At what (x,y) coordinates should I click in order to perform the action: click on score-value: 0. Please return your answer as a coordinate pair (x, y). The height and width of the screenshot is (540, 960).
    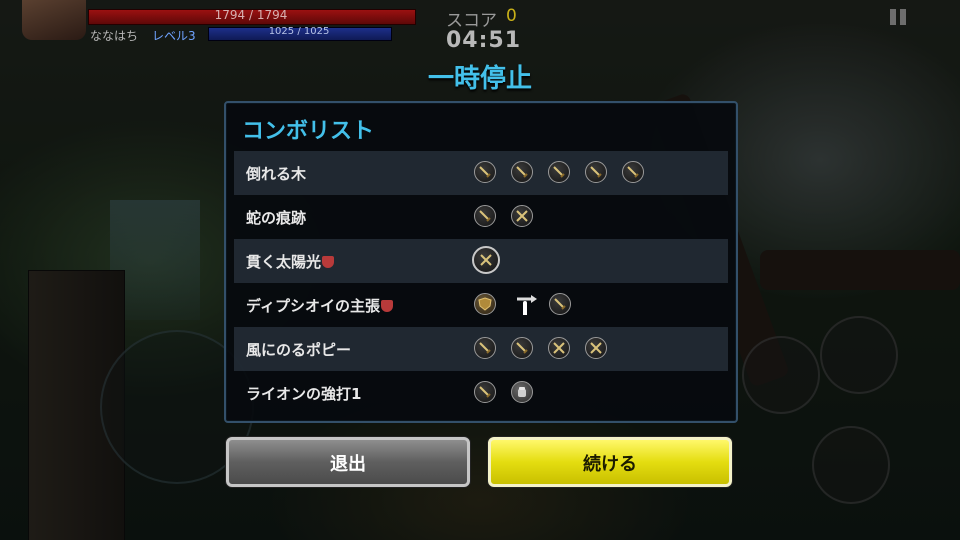
    Looking at the image, I should click on (511, 16).